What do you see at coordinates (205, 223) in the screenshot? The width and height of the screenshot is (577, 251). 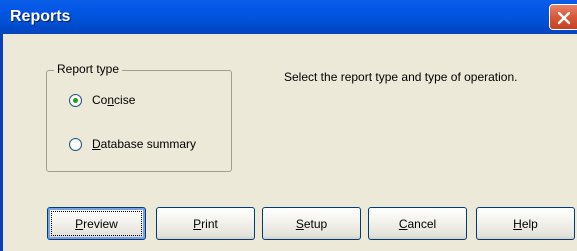 I see `print-button: Print` at bounding box center [205, 223].